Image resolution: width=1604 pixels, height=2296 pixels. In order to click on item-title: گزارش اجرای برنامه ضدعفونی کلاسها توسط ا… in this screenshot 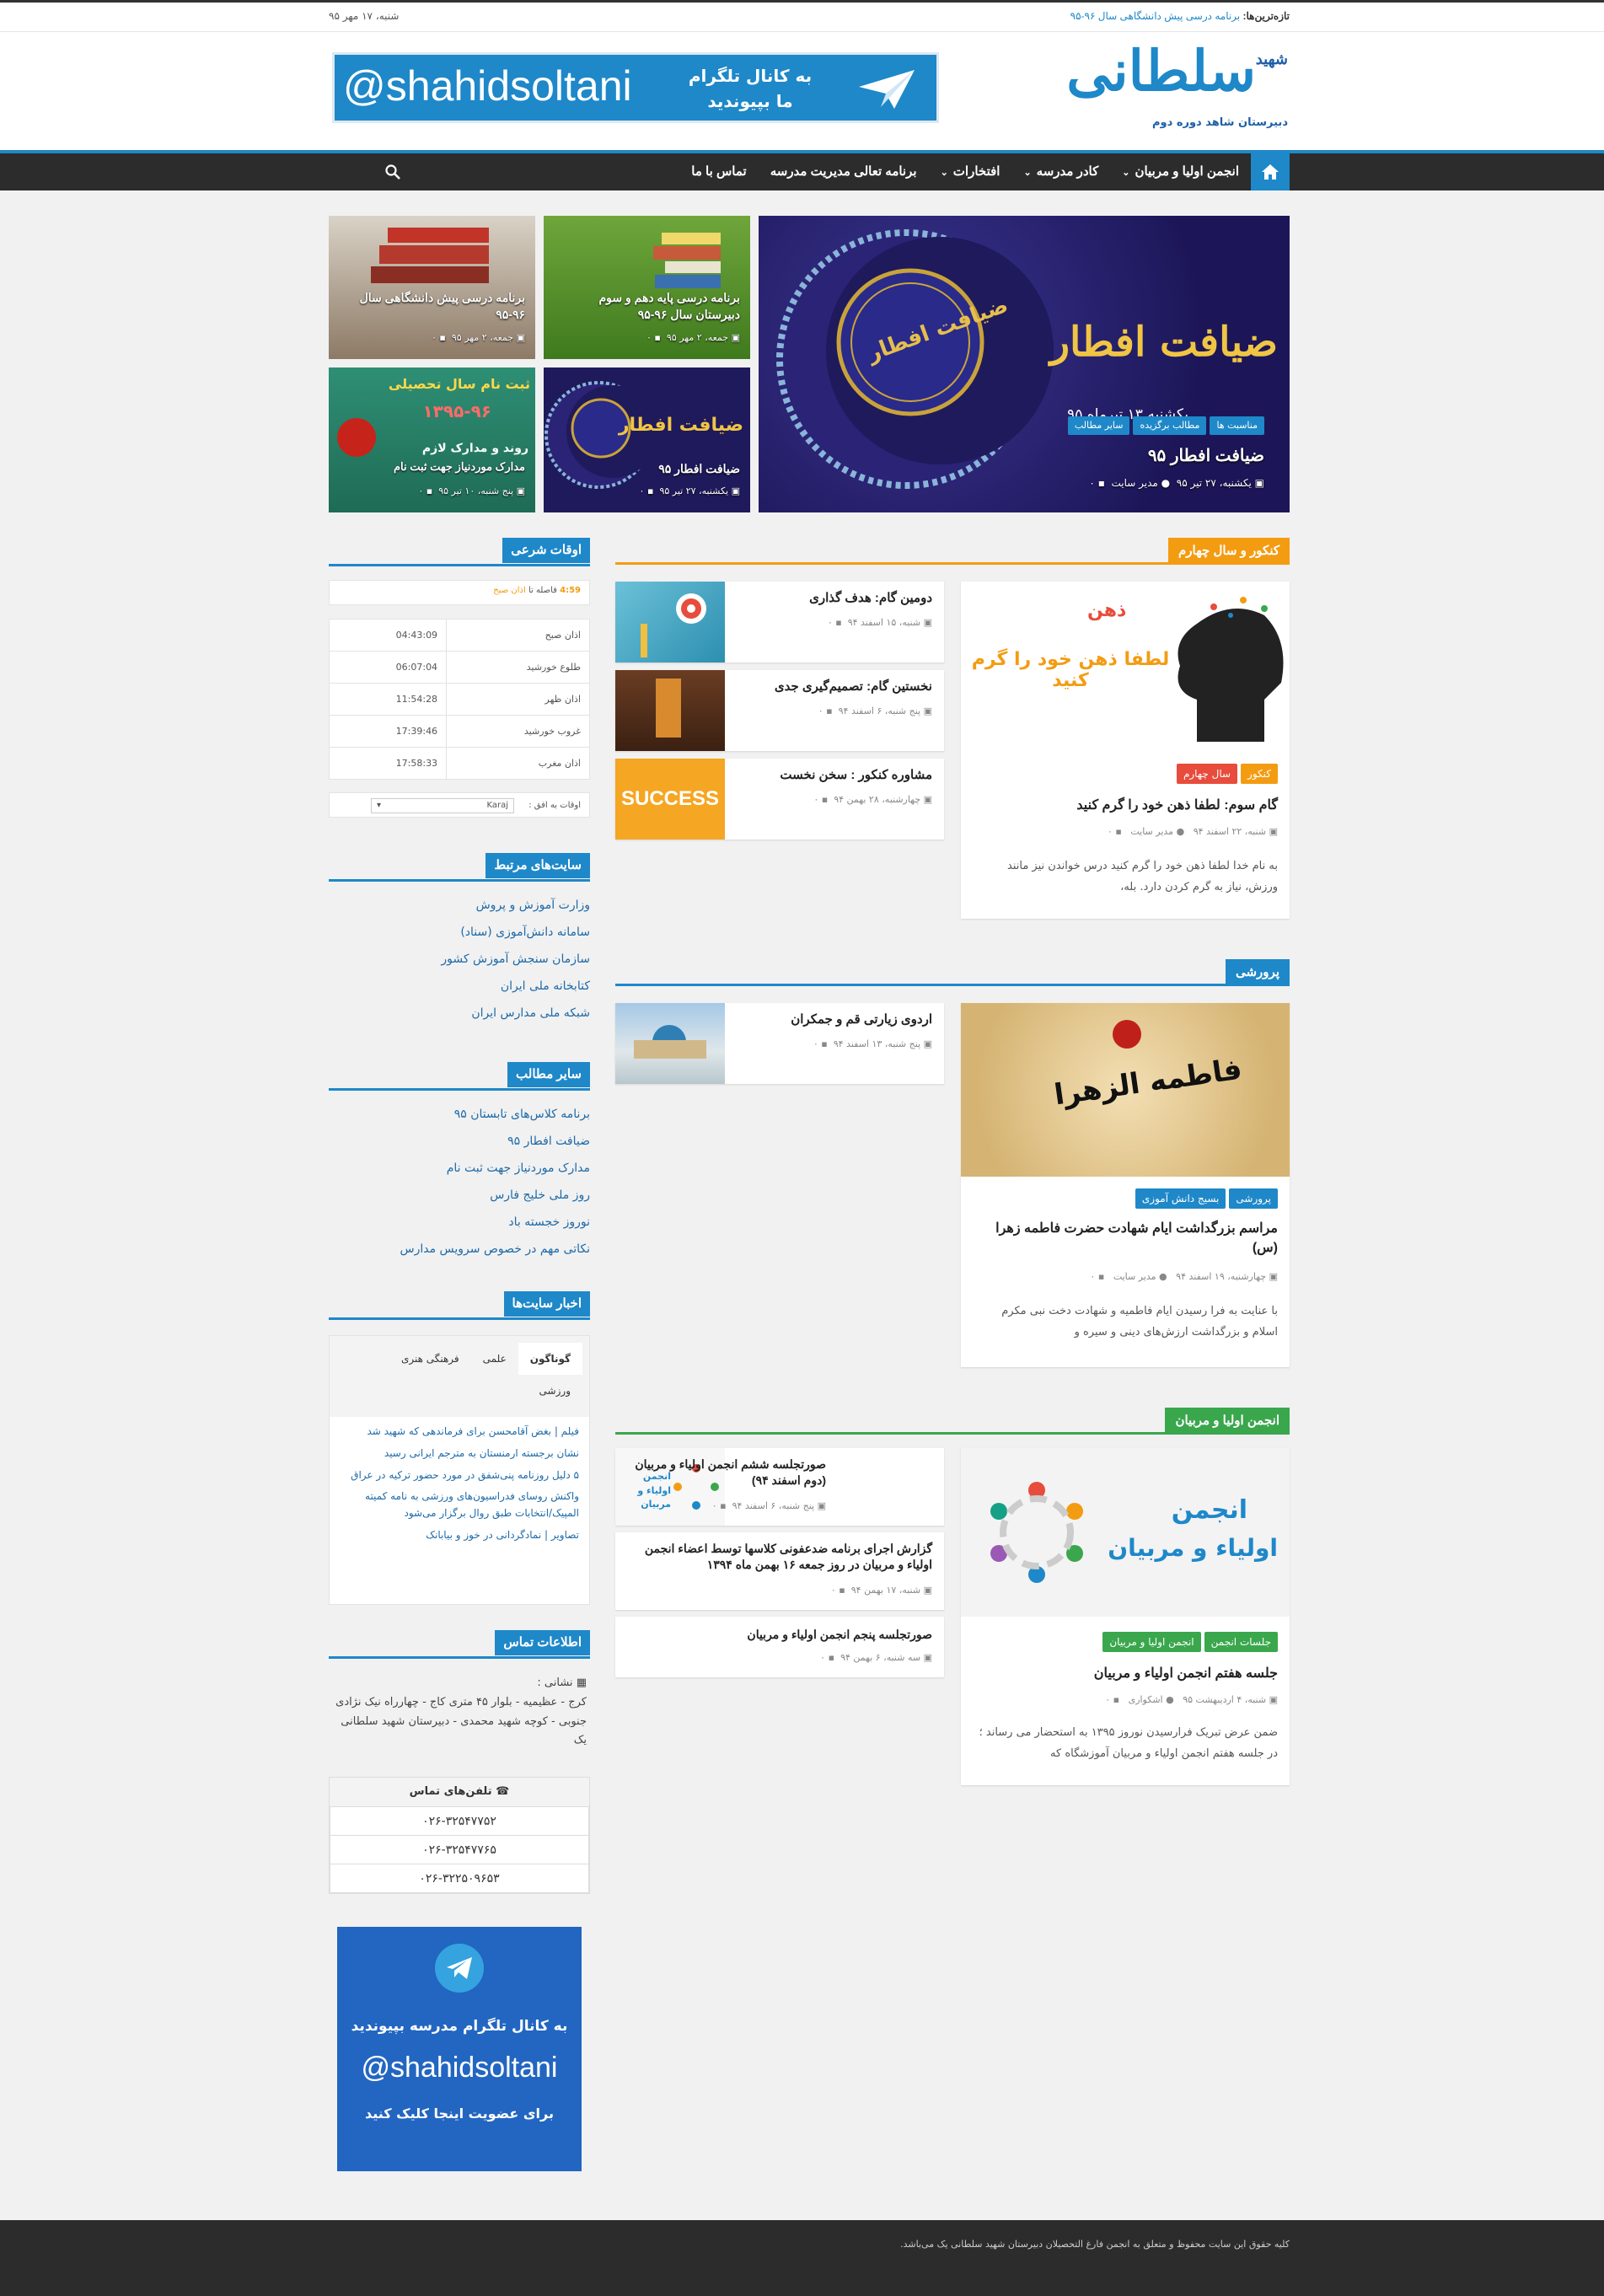, I will do `click(780, 1557)`.